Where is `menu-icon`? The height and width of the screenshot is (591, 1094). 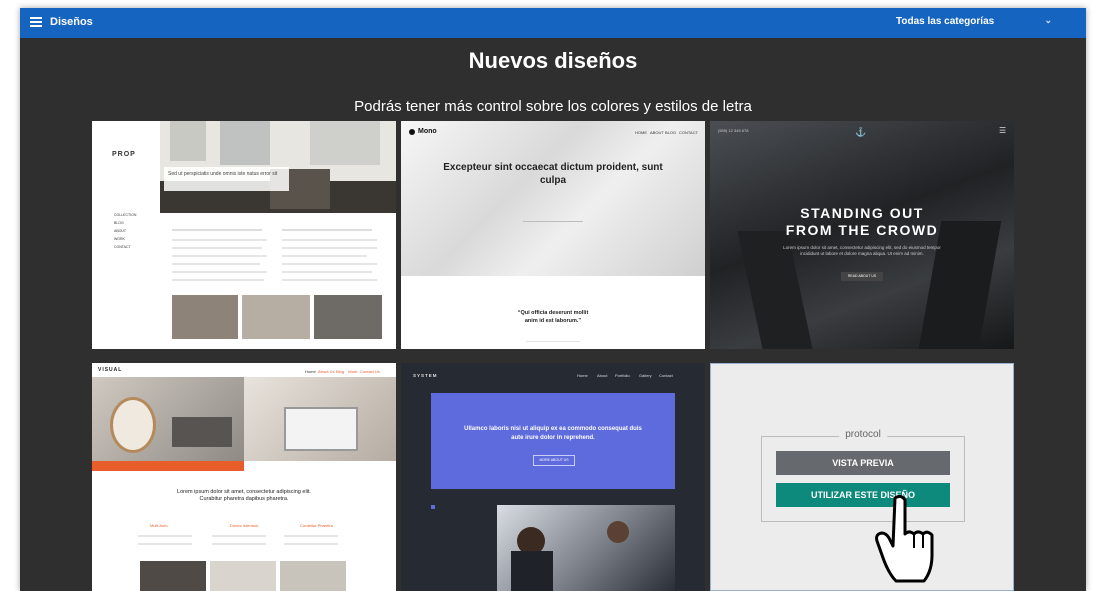 menu-icon is located at coordinates (36, 22).